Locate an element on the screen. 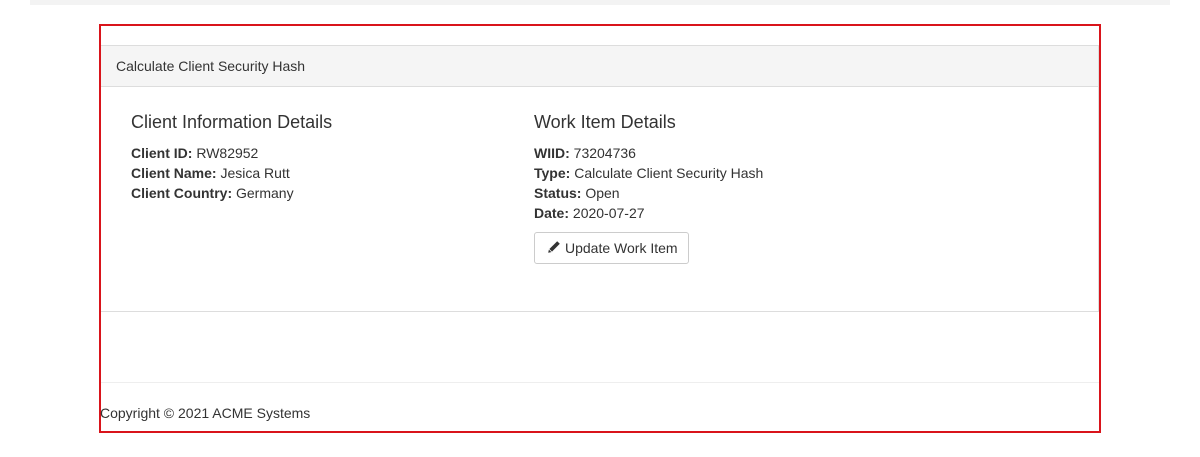 This screenshot has width=1200, height=457. wiid-value: 73204736 is located at coordinates (604, 153).